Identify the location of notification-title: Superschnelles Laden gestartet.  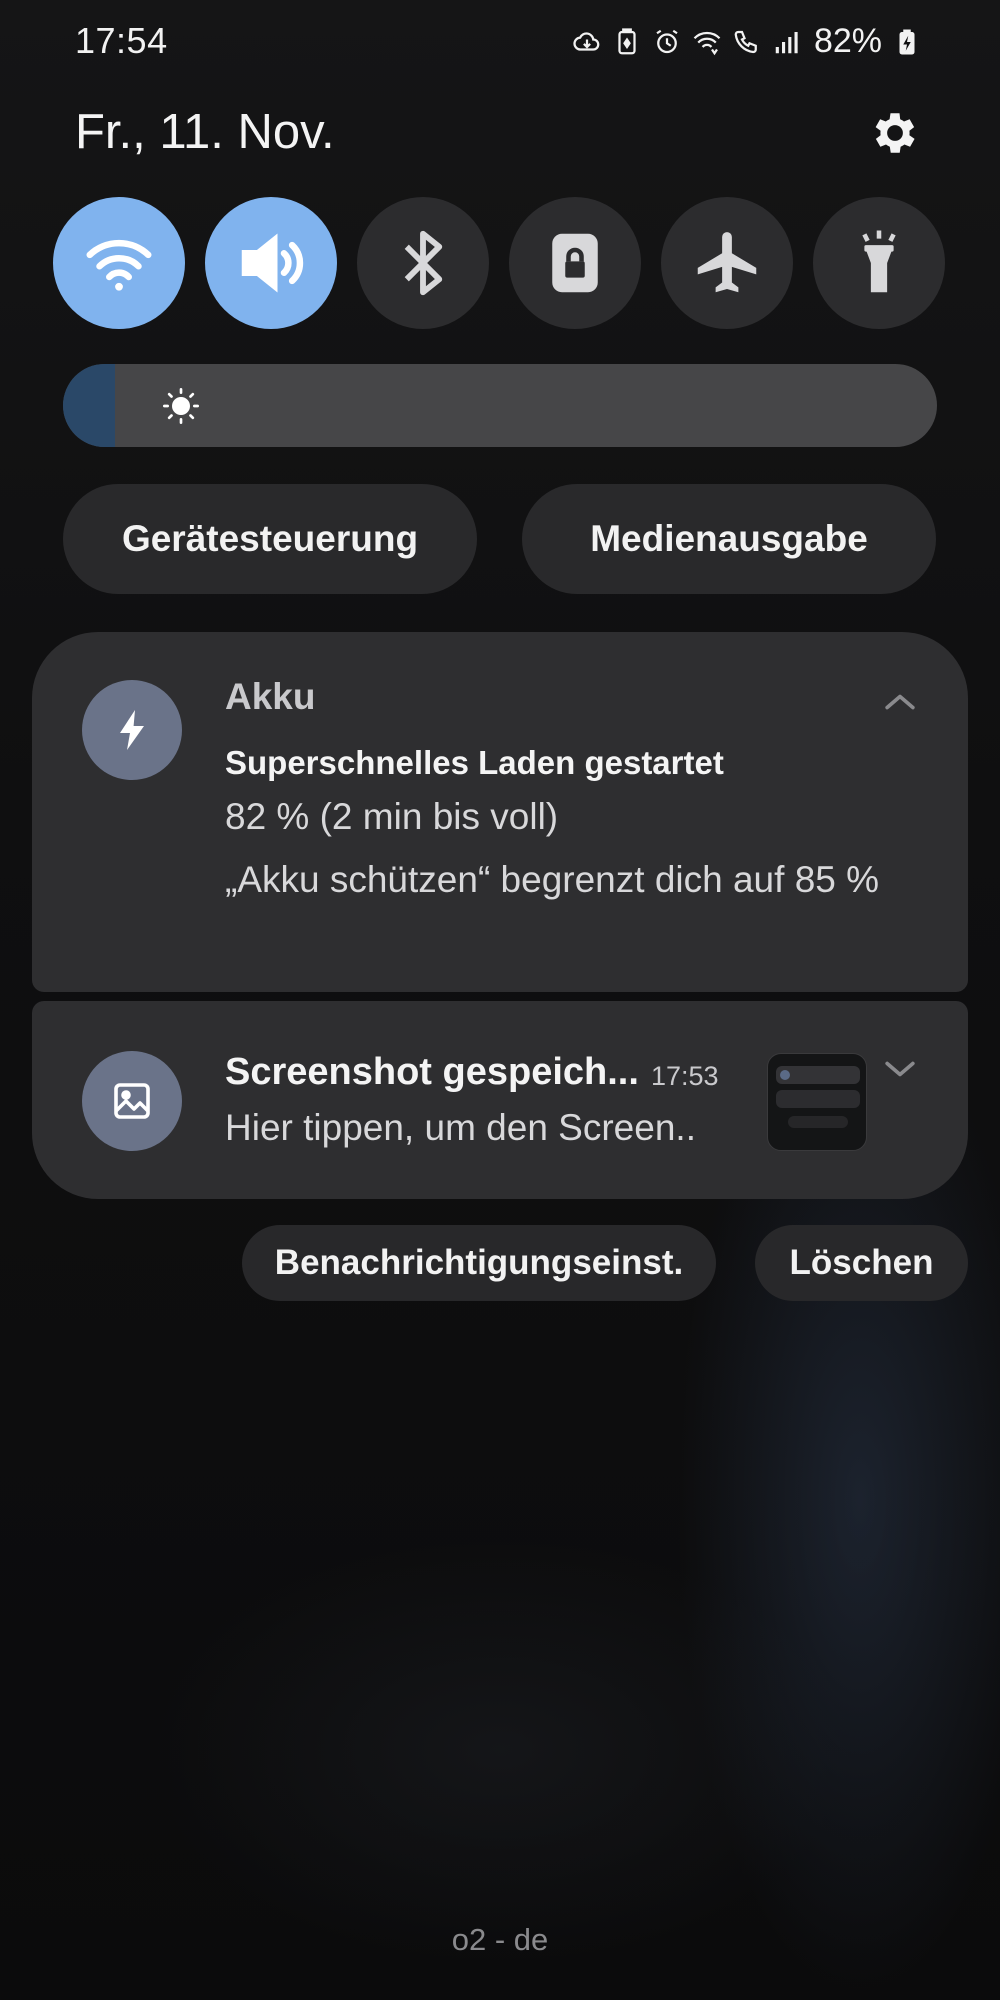
(474, 762).